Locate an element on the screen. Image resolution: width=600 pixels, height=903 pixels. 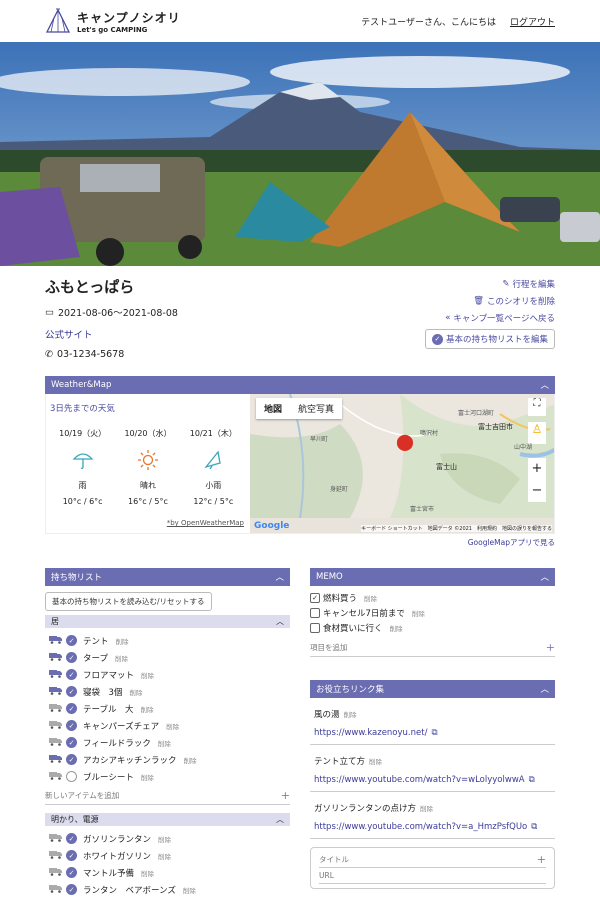
weather-map-header: Weather&Map ︿ is located at coordinates (300, 385).